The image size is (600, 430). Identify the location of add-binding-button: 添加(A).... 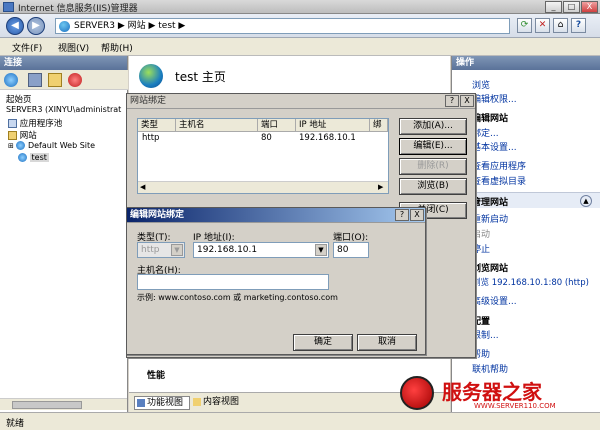
(433, 126).